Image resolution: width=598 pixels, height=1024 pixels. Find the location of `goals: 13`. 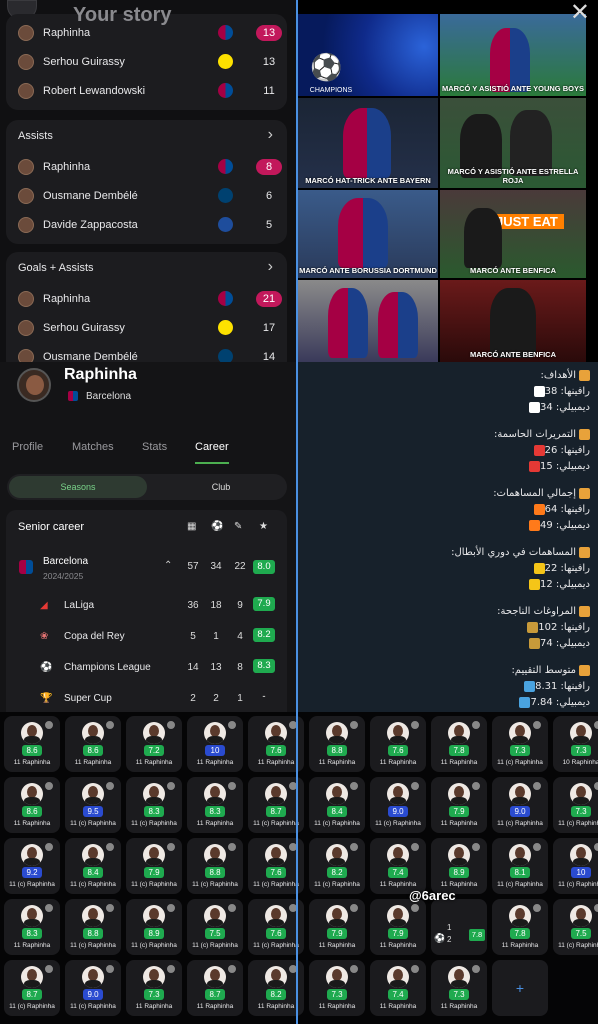

goals: 13 is located at coordinates (216, 667).